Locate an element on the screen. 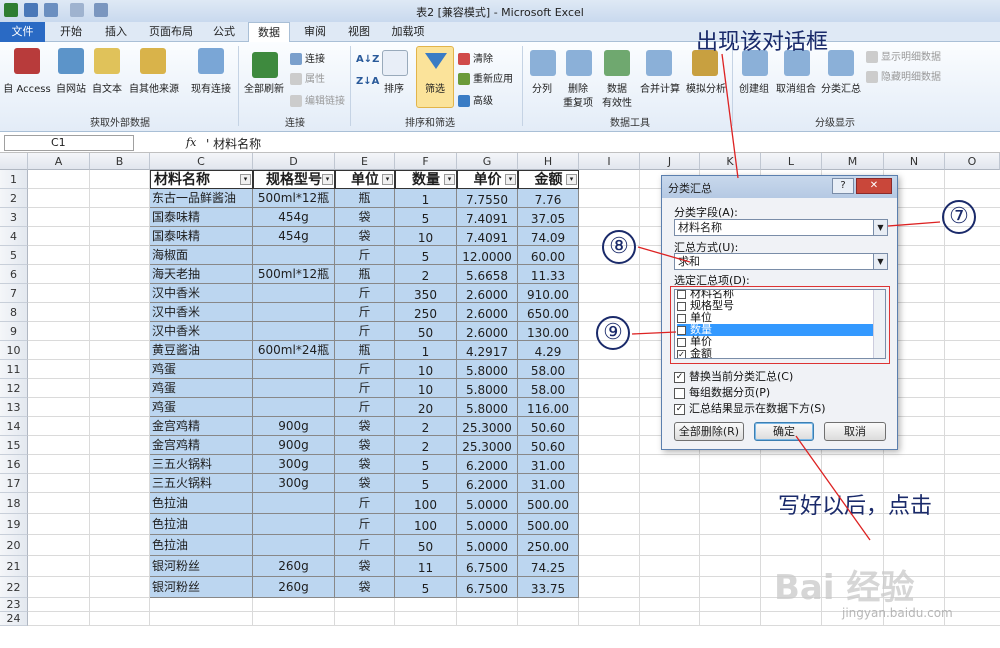  watermark-logo: Bai 经验 is located at coordinates (844, 588).